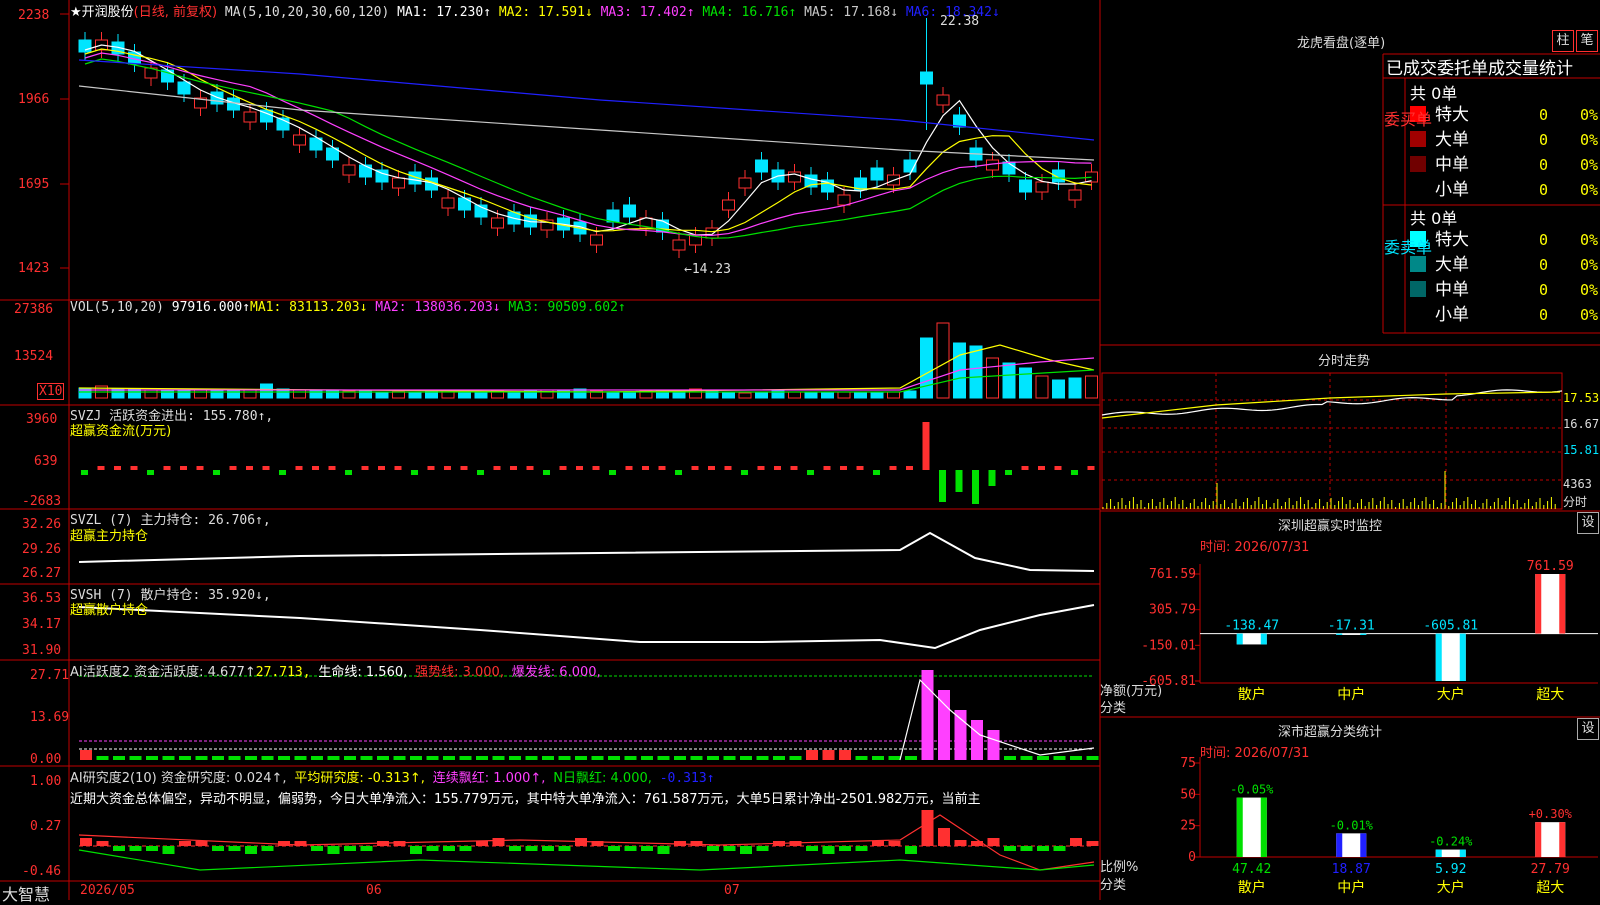 The image size is (1600, 905). What do you see at coordinates (1341, 43) in the screenshot?
I see `lhb-title: 龙虎看盘(逐单)` at bounding box center [1341, 43].